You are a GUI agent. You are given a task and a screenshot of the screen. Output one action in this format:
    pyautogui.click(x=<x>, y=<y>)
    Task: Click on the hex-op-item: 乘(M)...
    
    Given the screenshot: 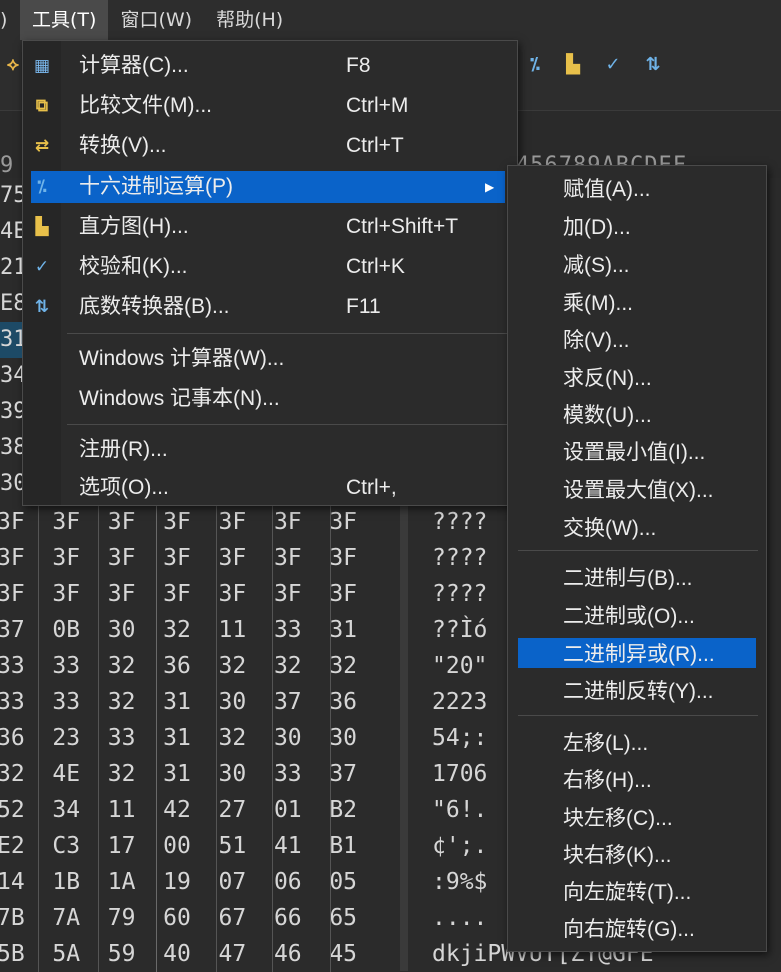 What is the action you would take?
    pyautogui.click(x=637, y=303)
    